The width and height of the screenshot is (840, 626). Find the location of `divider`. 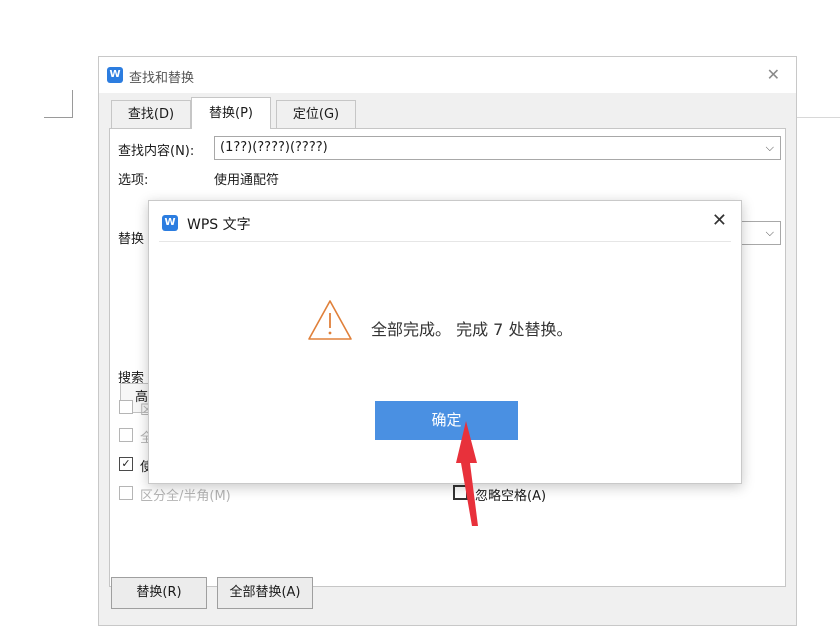

divider is located at coordinates (445, 241).